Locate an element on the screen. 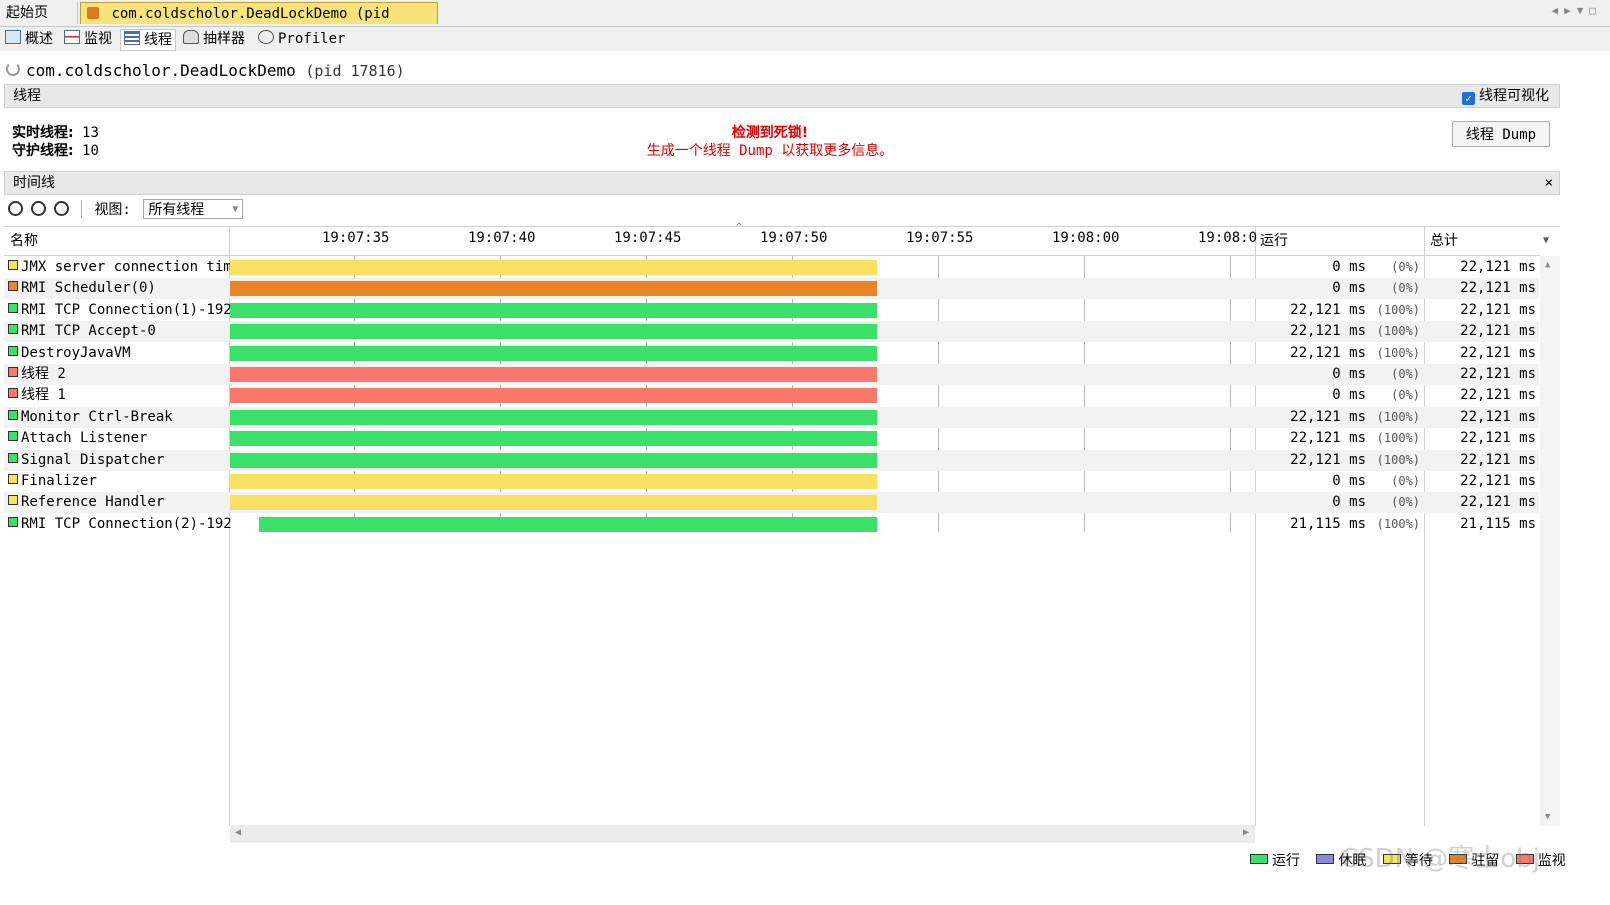 The height and width of the screenshot is (905, 1610). scroll-right-icon: ▶ is located at coordinates (1246, 832).